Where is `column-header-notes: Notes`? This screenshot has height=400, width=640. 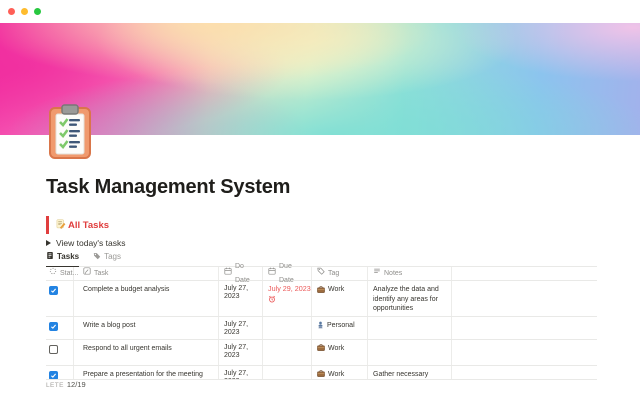
column-header-notes: Notes is located at coordinates (410, 273).